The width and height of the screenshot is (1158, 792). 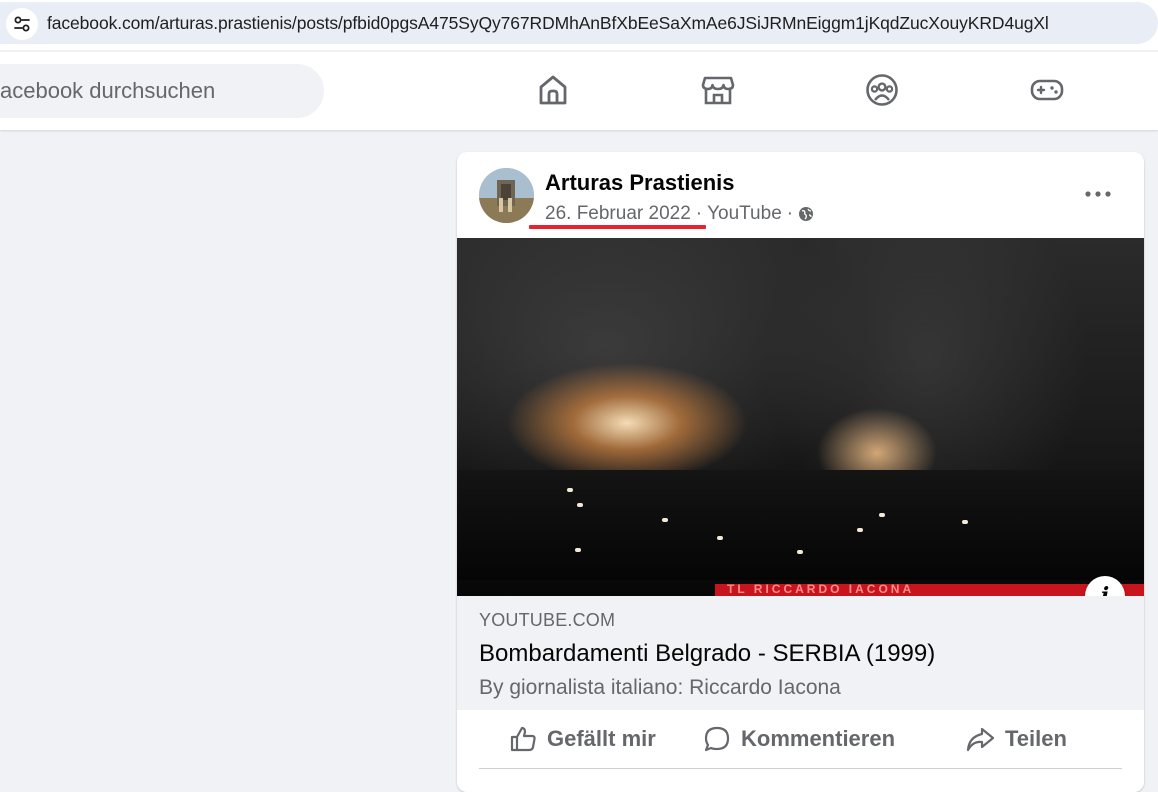 What do you see at coordinates (617, 227) in the screenshot?
I see `date-annotation-underline` at bounding box center [617, 227].